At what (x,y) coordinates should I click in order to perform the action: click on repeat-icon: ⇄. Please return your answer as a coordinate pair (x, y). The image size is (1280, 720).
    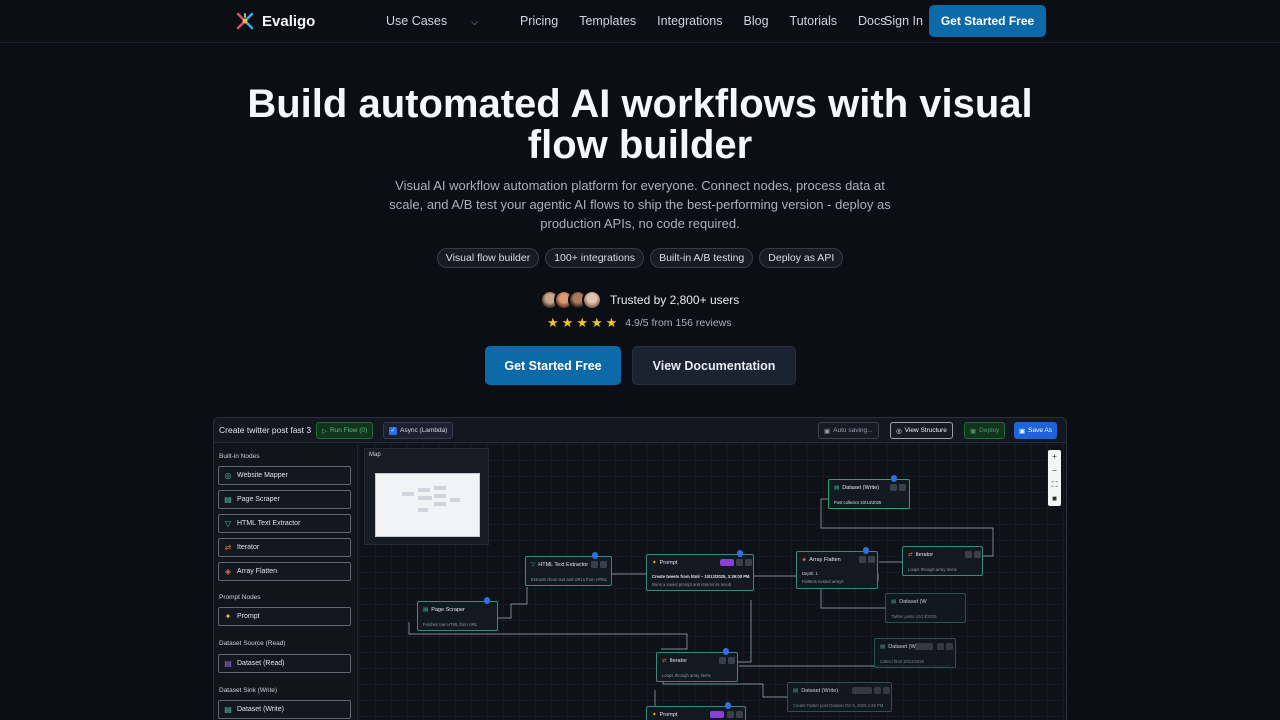
    Looking at the image, I should click on (664, 661).